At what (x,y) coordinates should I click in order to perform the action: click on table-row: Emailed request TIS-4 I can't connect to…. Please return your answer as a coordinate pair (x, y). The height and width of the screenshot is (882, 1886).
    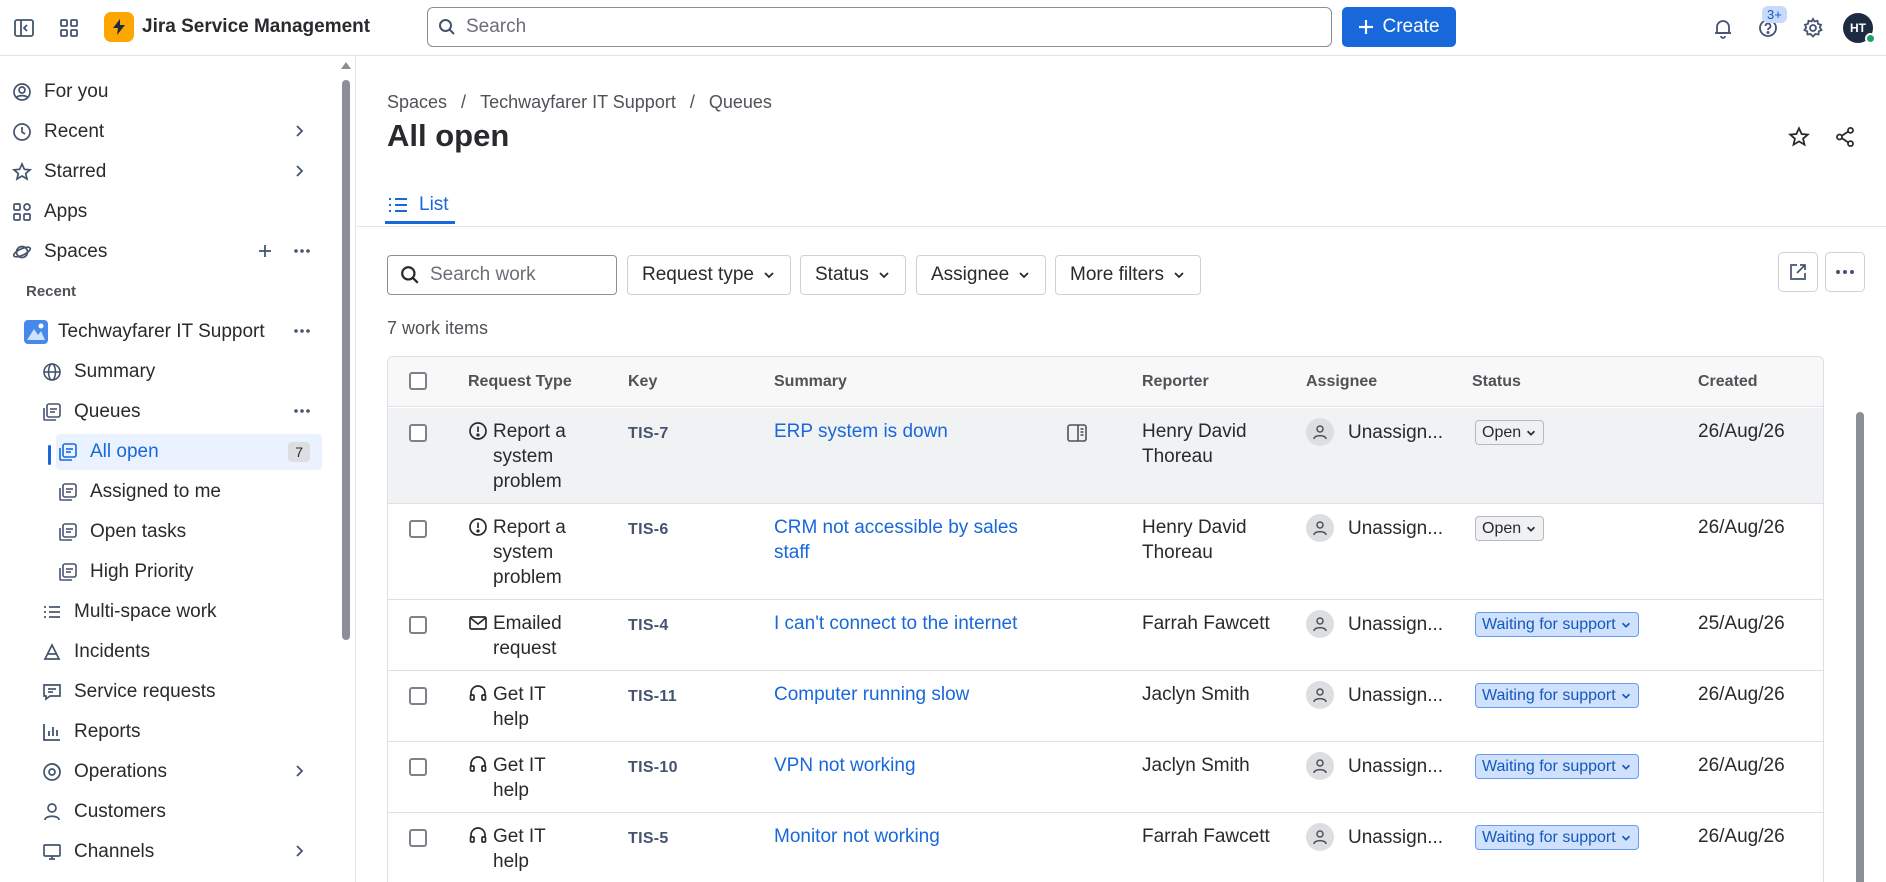
    Looking at the image, I should click on (1105, 635).